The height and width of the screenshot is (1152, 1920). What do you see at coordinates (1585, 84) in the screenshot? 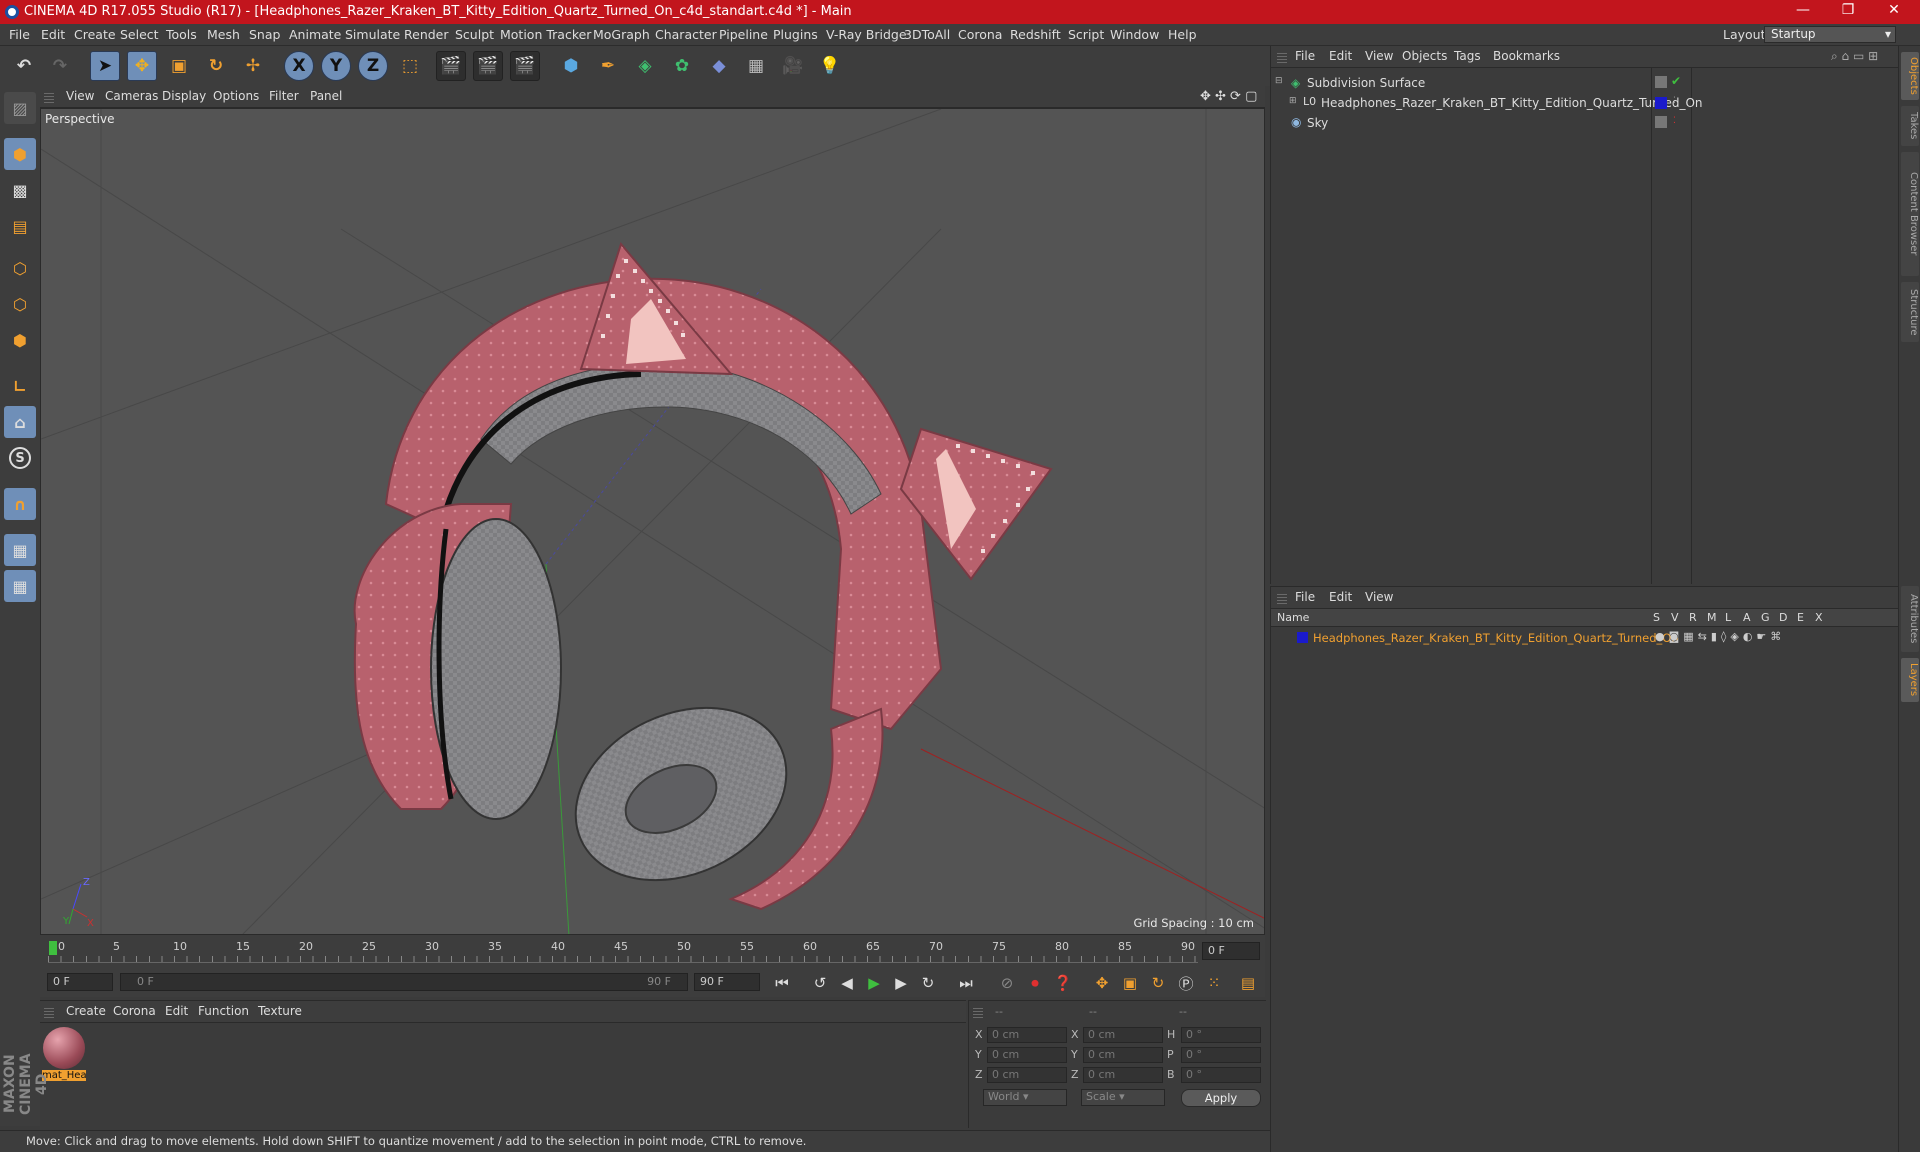
I see `object-row-subdivision: ⊟ ◈ Subdivision Surface ✔` at bounding box center [1585, 84].